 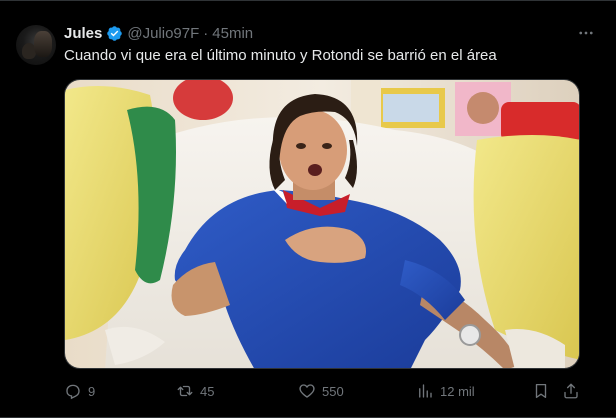 I want to click on tweet-timestamp: 45min, so click(x=232, y=33).